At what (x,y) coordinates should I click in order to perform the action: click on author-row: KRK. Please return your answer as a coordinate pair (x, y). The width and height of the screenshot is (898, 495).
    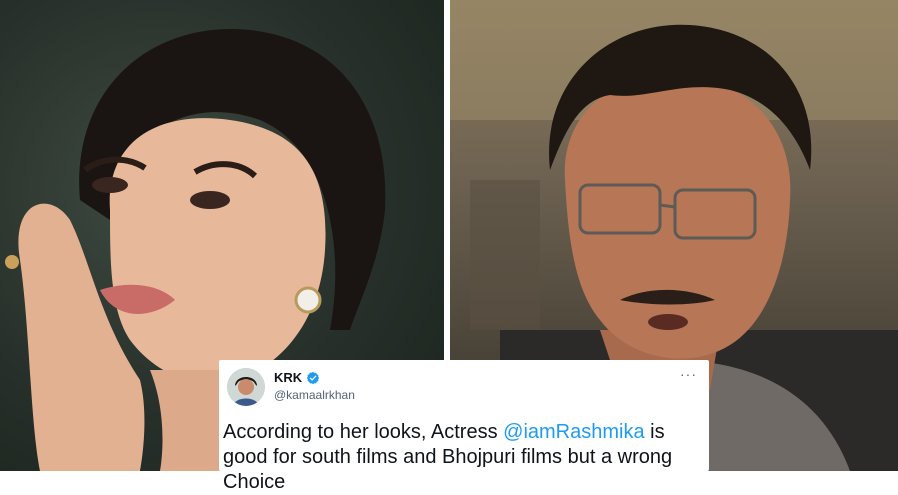
    Looking at the image, I should click on (297, 377).